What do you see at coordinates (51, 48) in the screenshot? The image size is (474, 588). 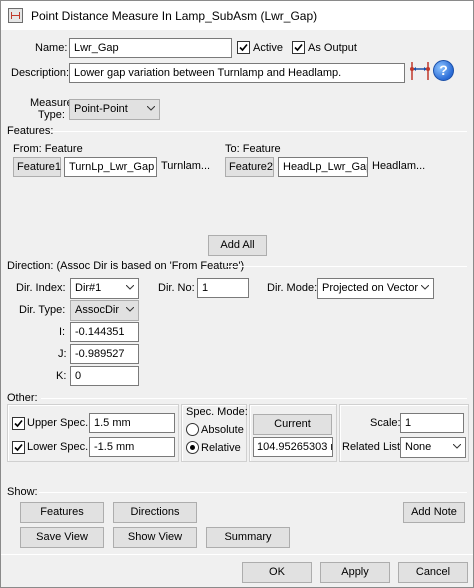 I see `name-label: Name:` at bounding box center [51, 48].